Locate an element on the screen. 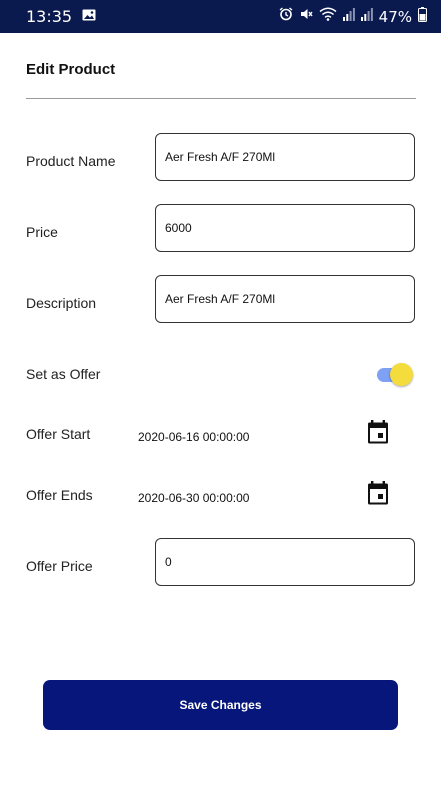  price-field: 6000 is located at coordinates (285, 228).